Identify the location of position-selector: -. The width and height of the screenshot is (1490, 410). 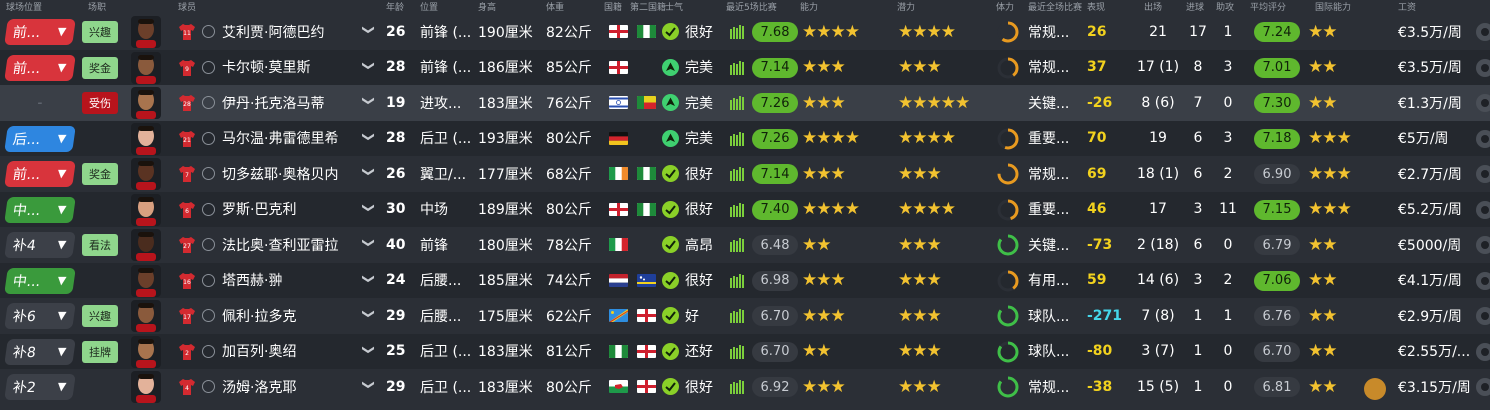
(40, 103).